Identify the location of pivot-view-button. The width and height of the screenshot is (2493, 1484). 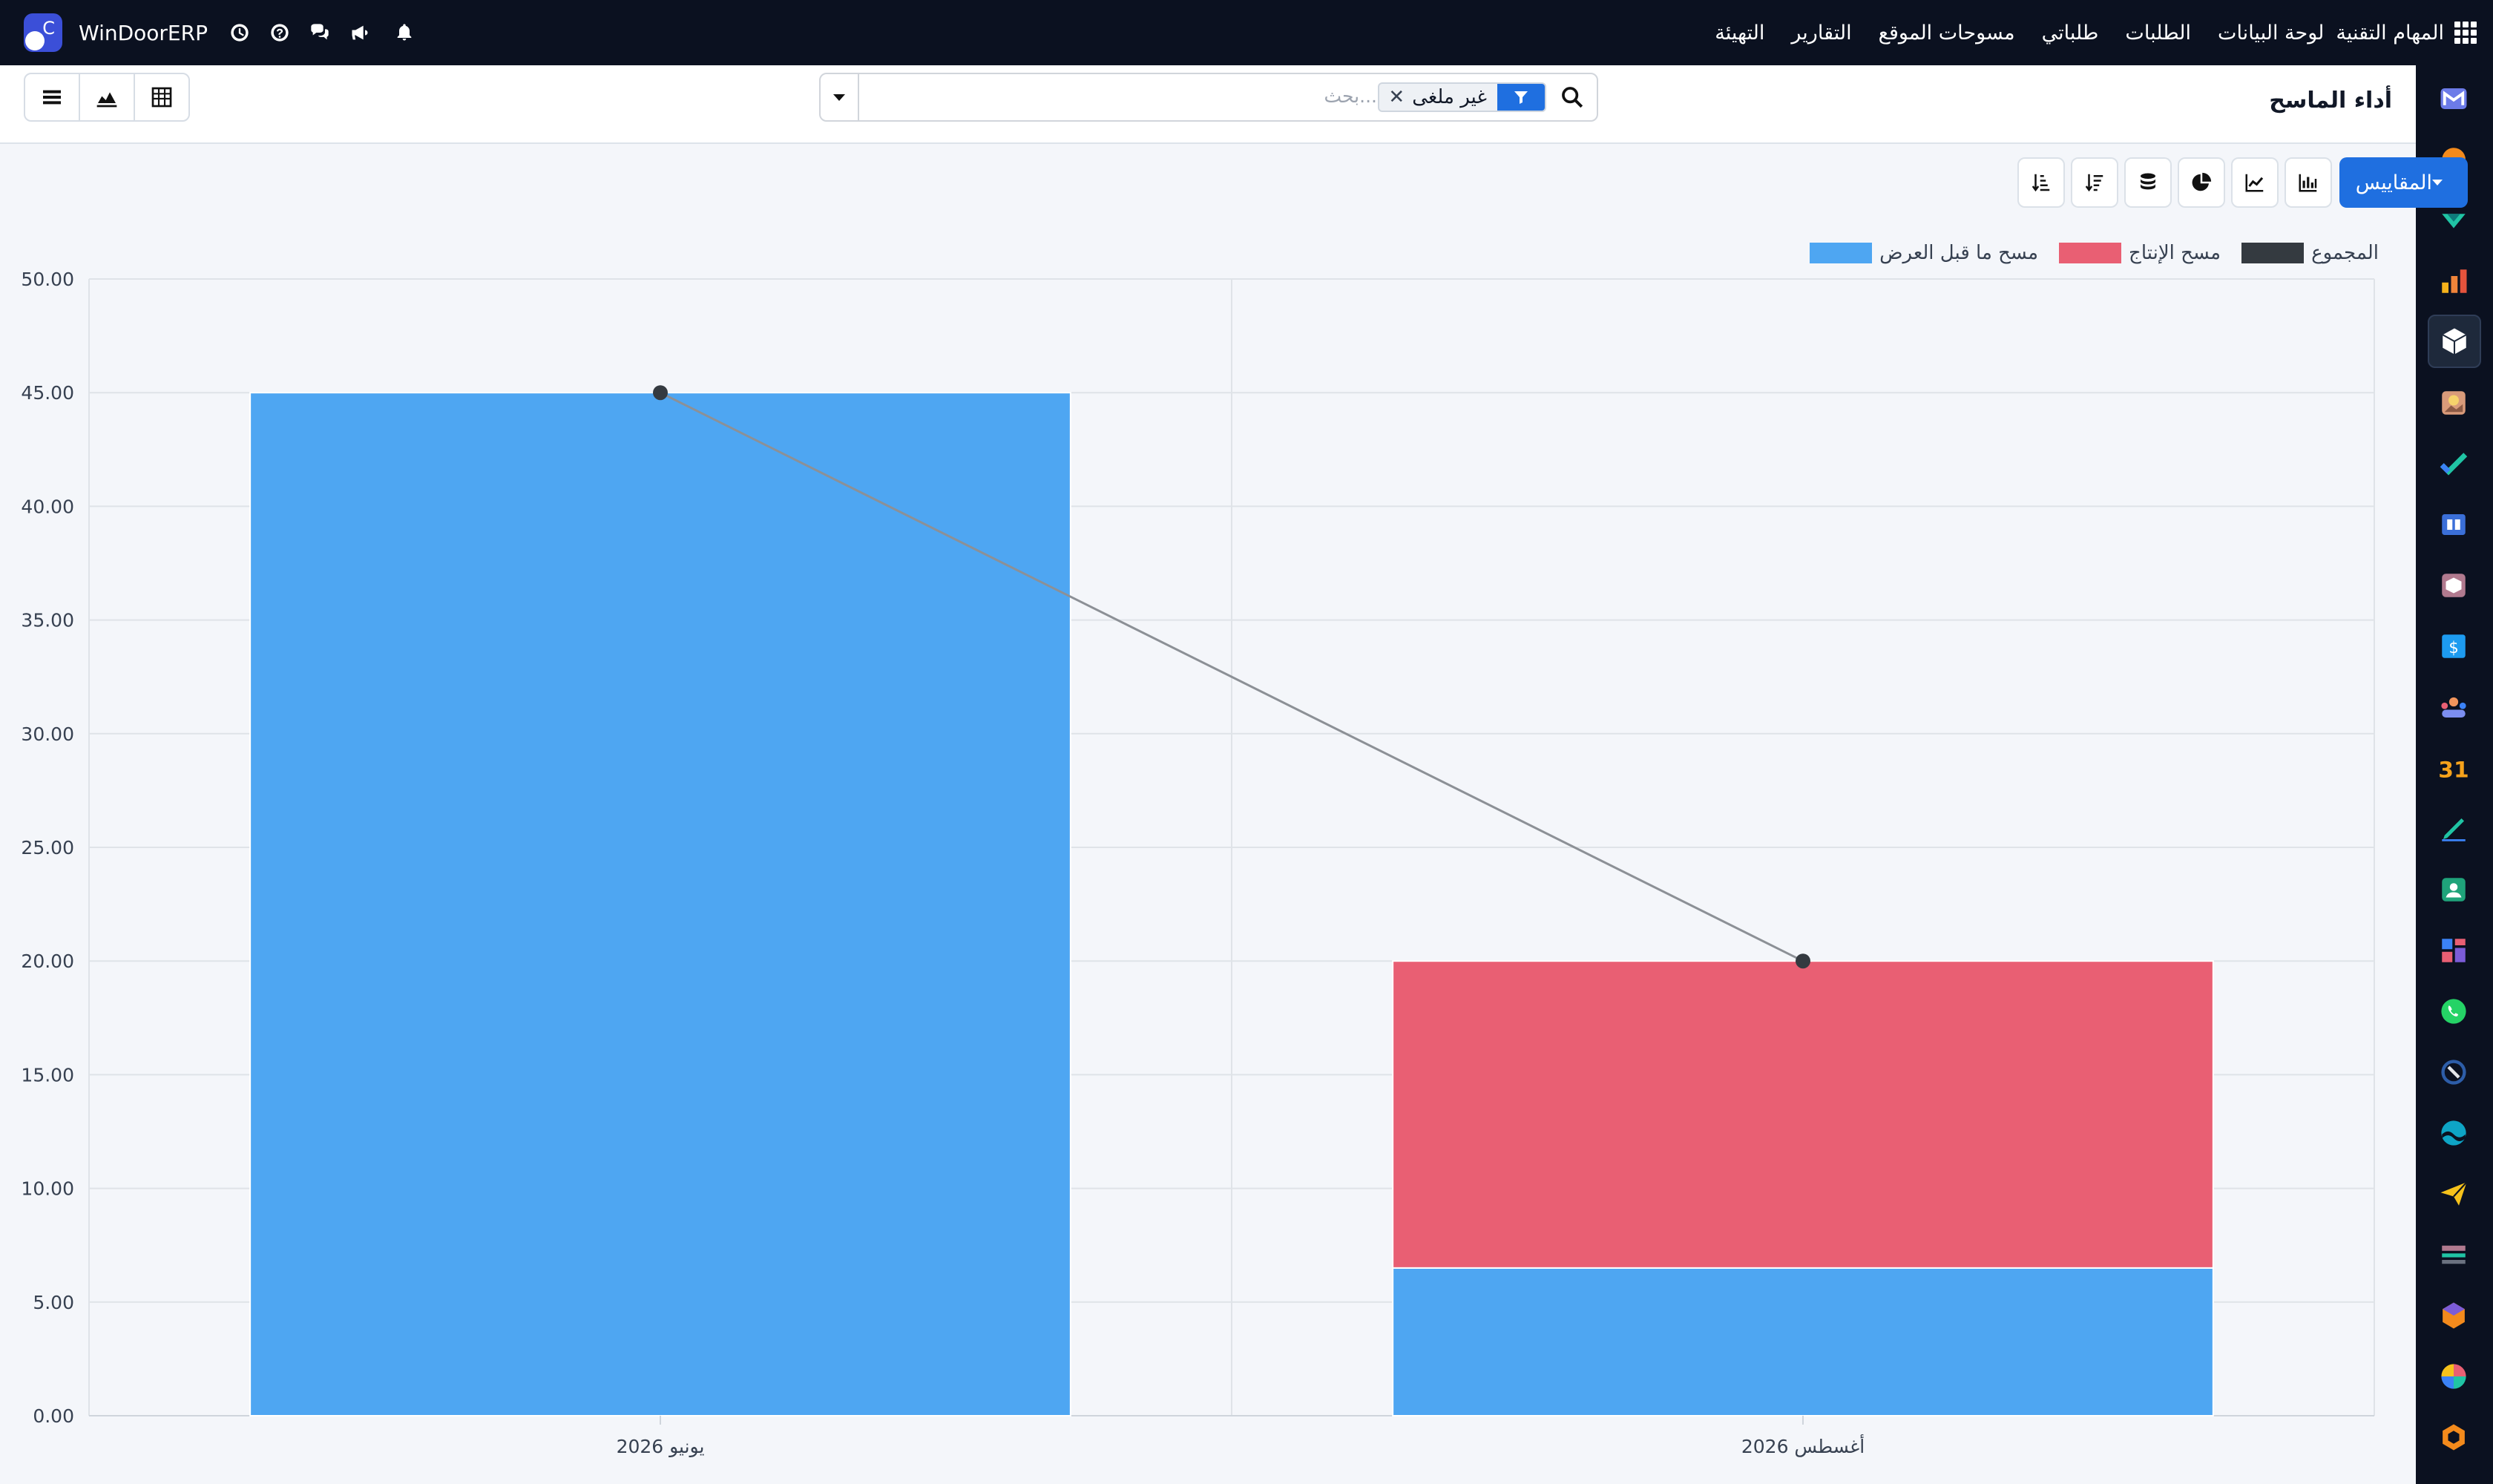
(162, 97).